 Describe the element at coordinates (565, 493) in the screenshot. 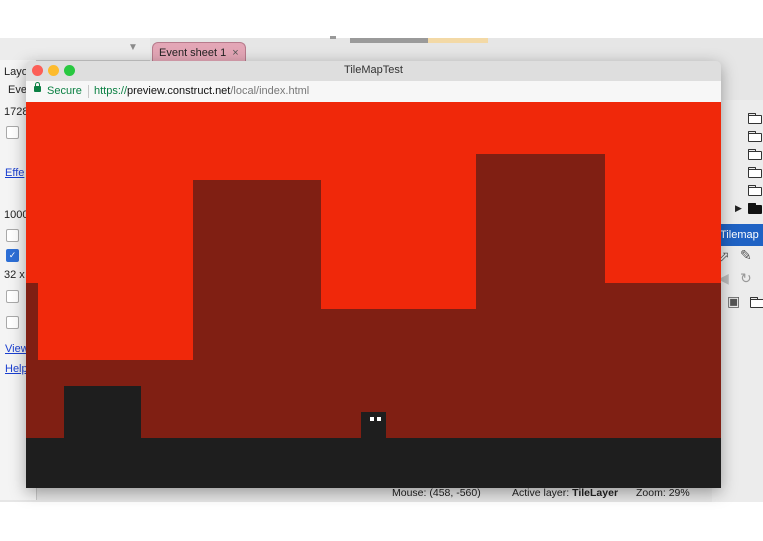

I see `active-layer-status: Active layer: TileLayer` at that location.